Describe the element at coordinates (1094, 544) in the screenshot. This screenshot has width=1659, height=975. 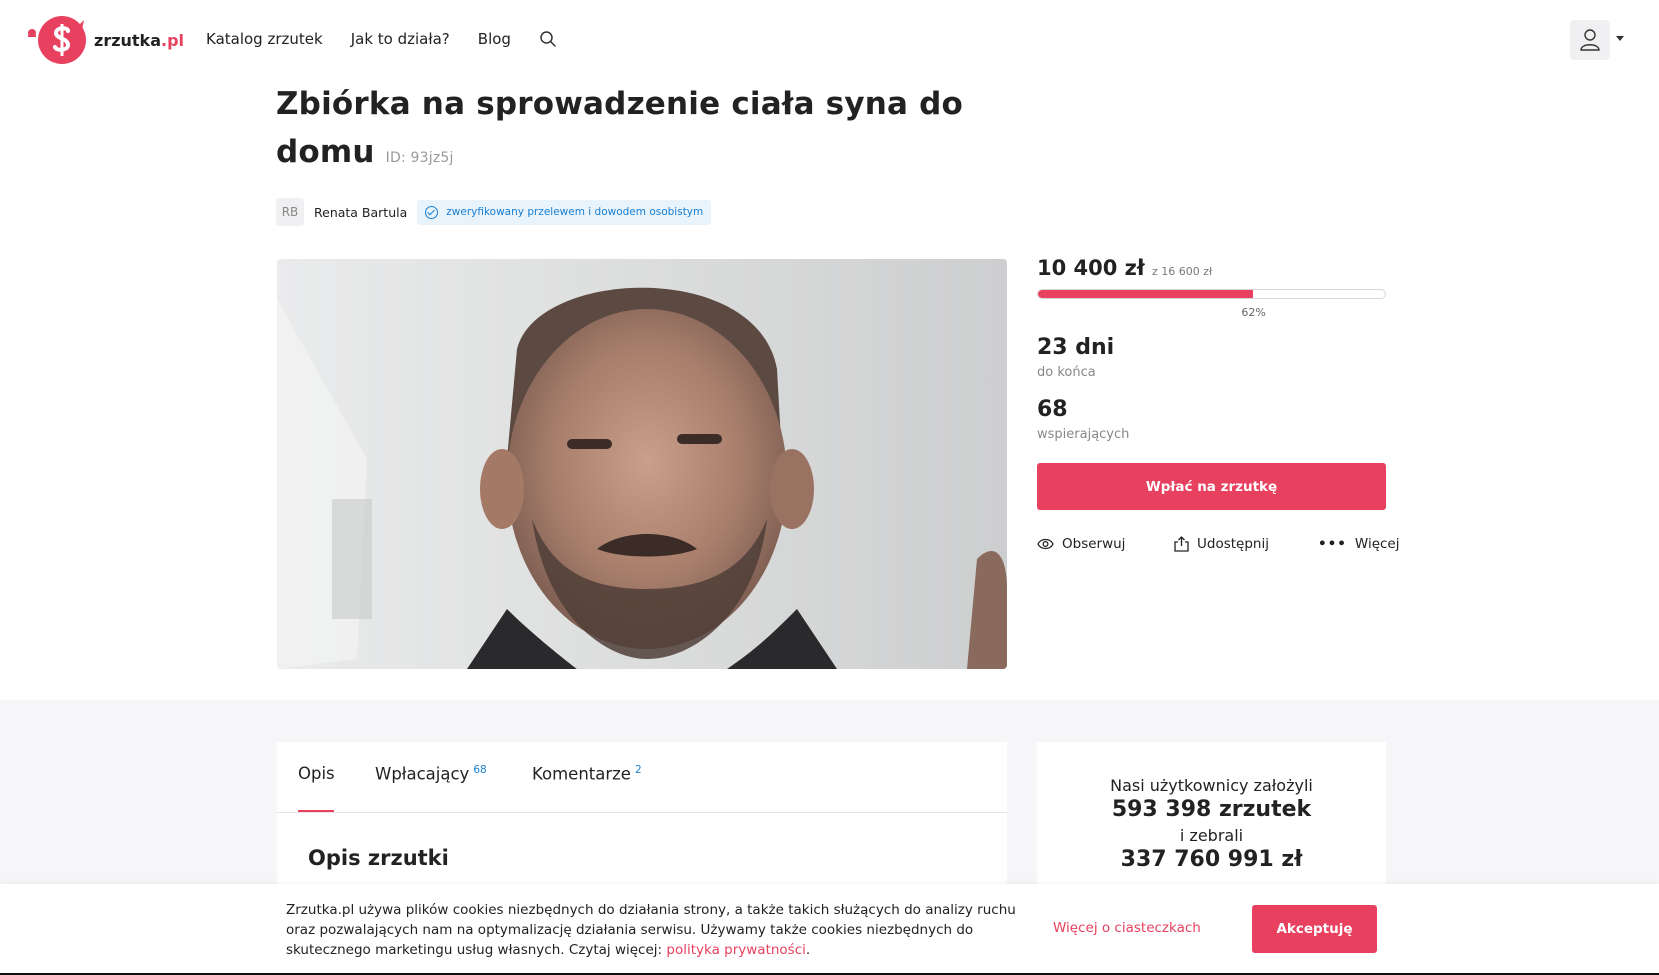
I see `observe-label: Obserwuj` at that location.